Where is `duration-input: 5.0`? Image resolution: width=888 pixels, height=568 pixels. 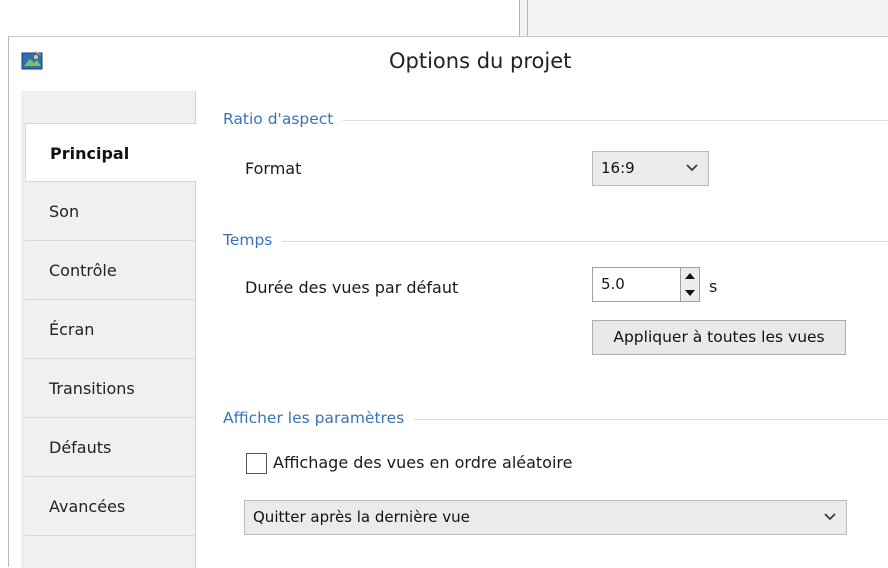 duration-input: 5.0 is located at coordinates (636, 284).